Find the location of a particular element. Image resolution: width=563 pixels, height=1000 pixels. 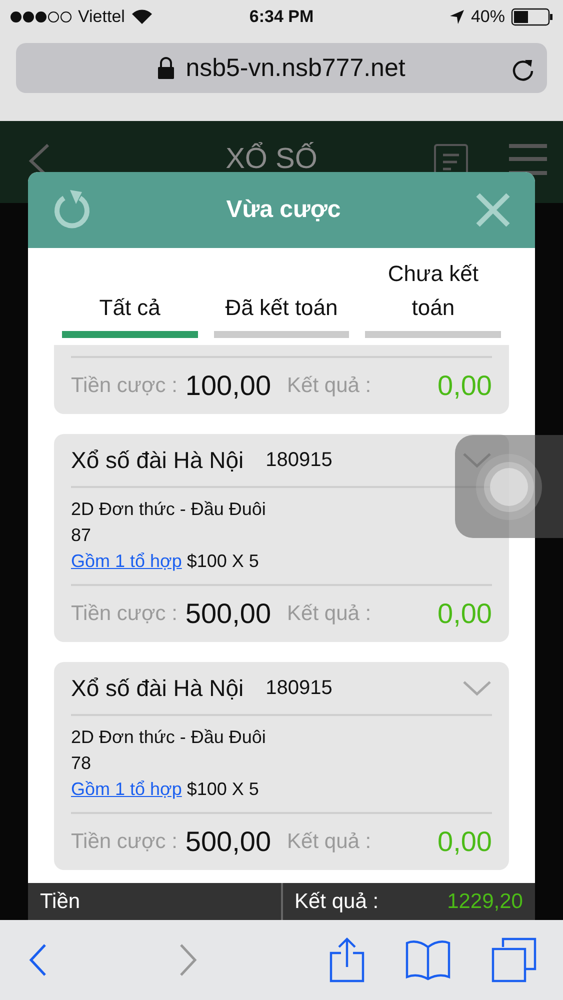

stake-label: Tiền is located at coordinates (60, 902).